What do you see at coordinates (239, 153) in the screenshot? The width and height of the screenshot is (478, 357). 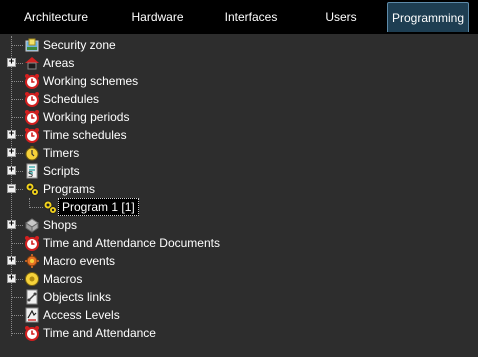 I see `tree-item: + Timers` at bounding box center [239, 153].